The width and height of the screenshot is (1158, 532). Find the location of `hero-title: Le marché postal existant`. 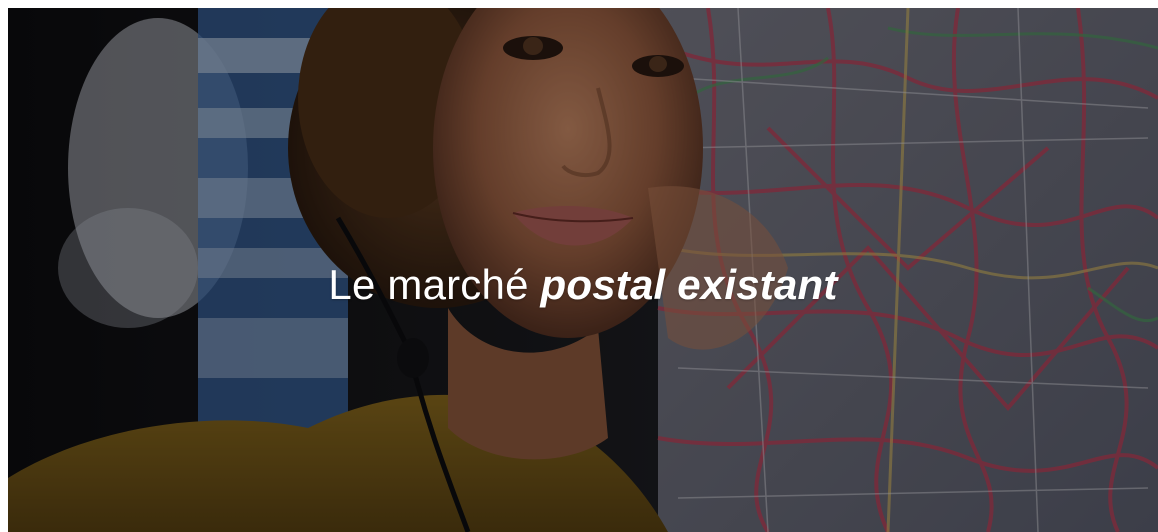

hero-title: Le marché postal existant is located at coordinates (583, 285).